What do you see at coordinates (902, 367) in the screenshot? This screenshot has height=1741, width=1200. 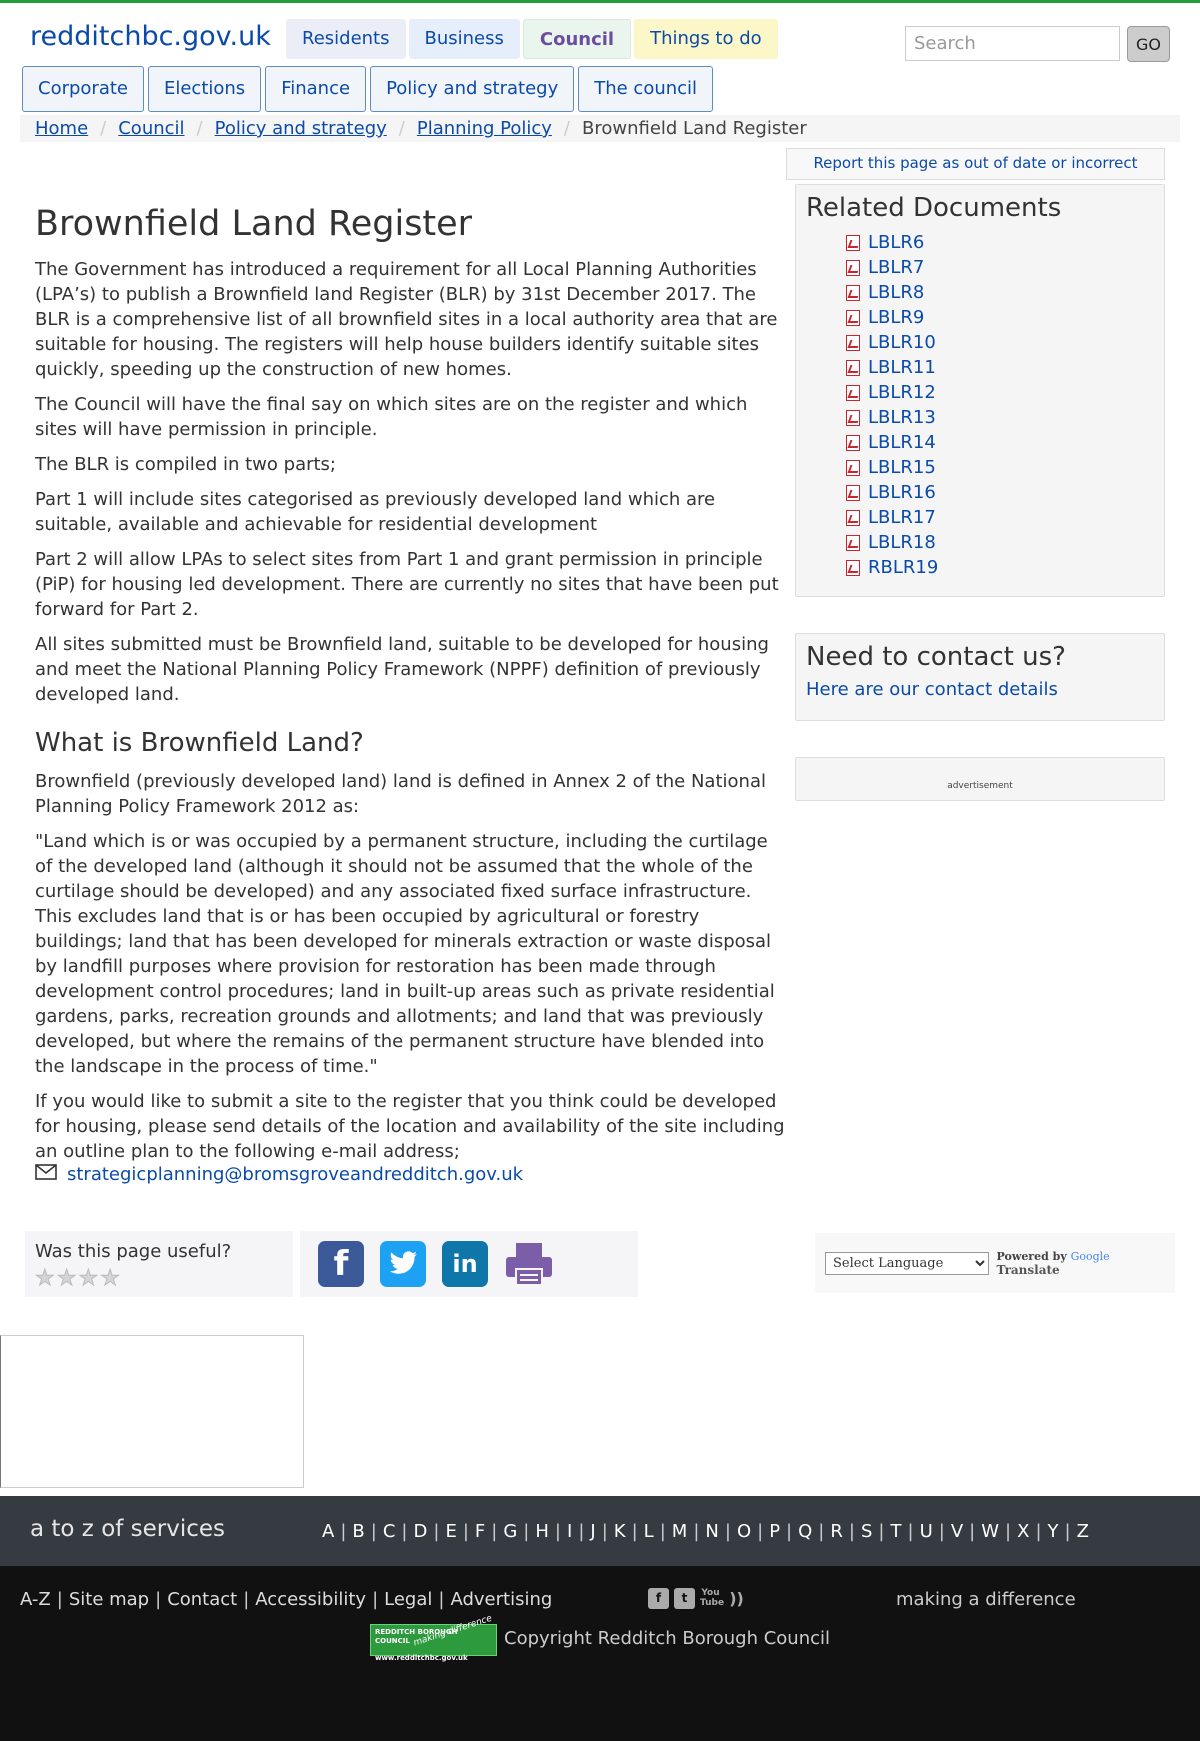 I see `related-document-link: LBLR11` at bounding box center [902, 367].